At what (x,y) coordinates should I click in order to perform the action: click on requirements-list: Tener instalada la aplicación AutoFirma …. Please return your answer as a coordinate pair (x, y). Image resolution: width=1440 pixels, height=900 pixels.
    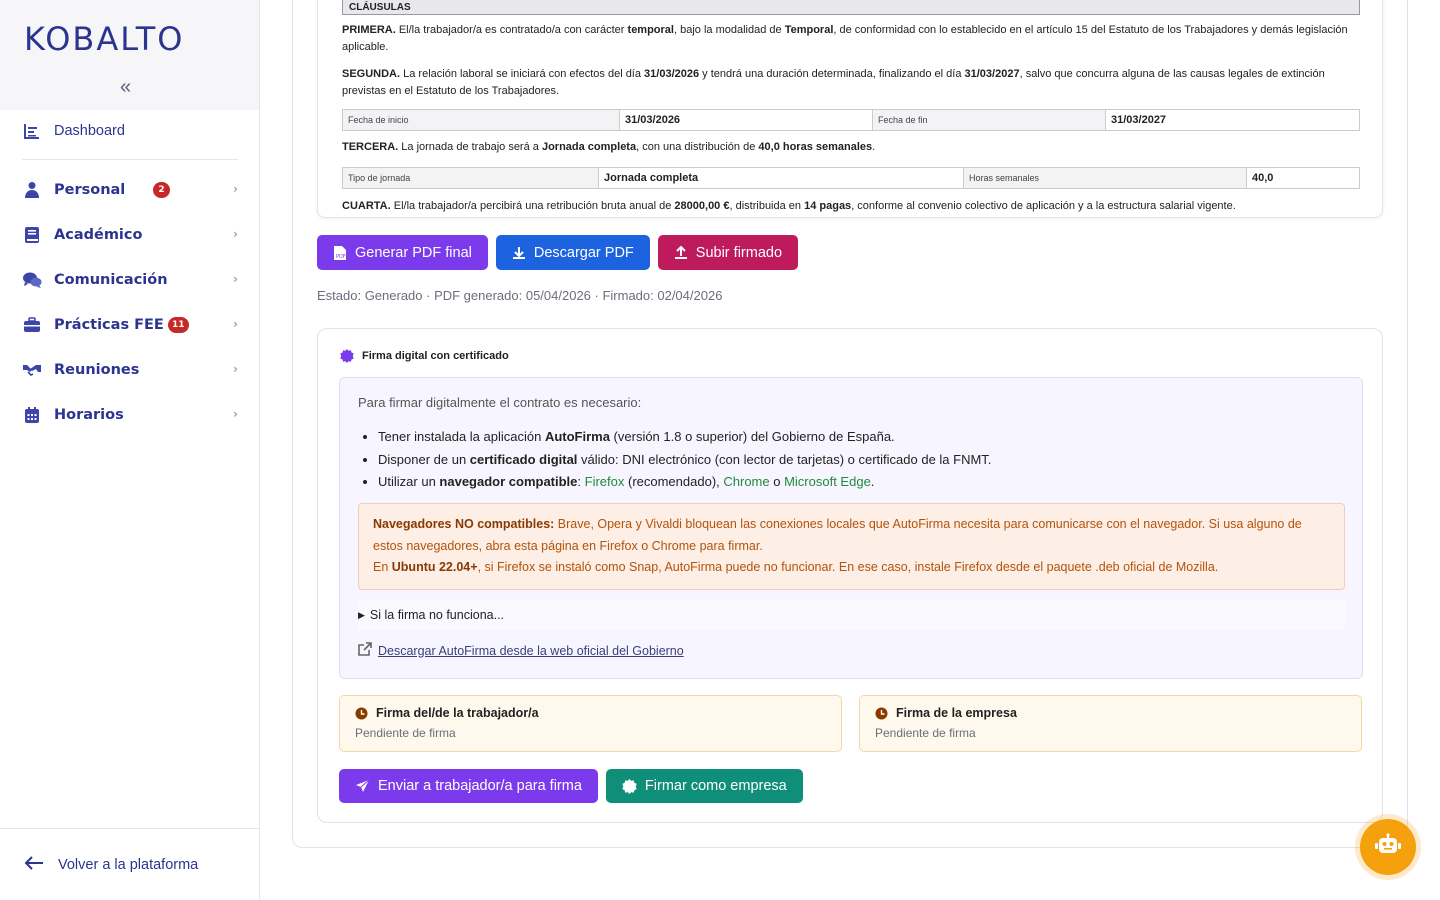
    Looking at the image, I should click on (684, 460).